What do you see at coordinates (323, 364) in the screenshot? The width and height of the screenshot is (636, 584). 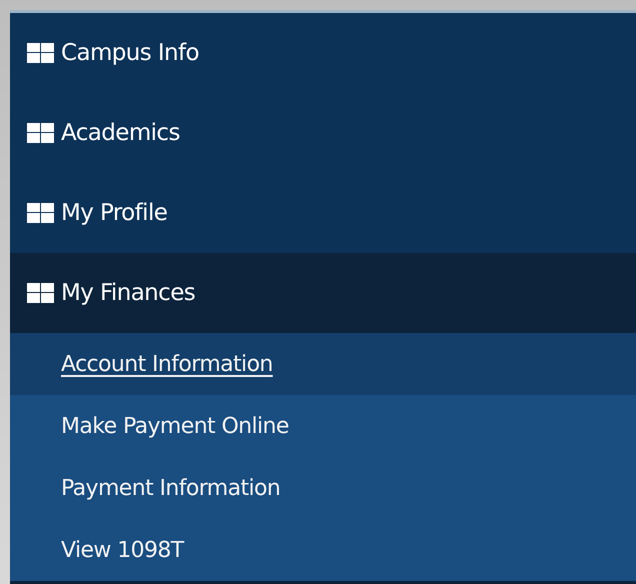 I see `submenu-link: Account Information` at bounding box center [323, 364].